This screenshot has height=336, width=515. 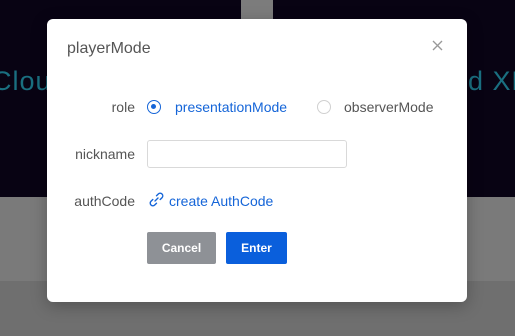 What do you see at coordinates (256, 248) in the screenshot?
I see `enter-button: Enter` at bounding box center [256, 248].